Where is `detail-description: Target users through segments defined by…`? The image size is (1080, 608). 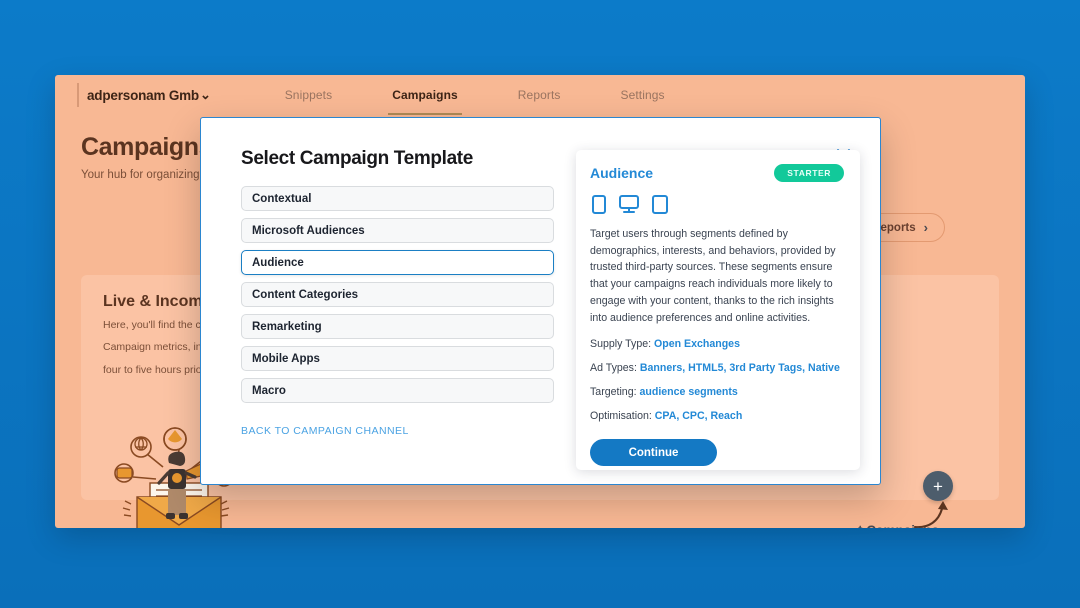 detail-description: Target users through segments defined by… is located at coordinates (713, 276).